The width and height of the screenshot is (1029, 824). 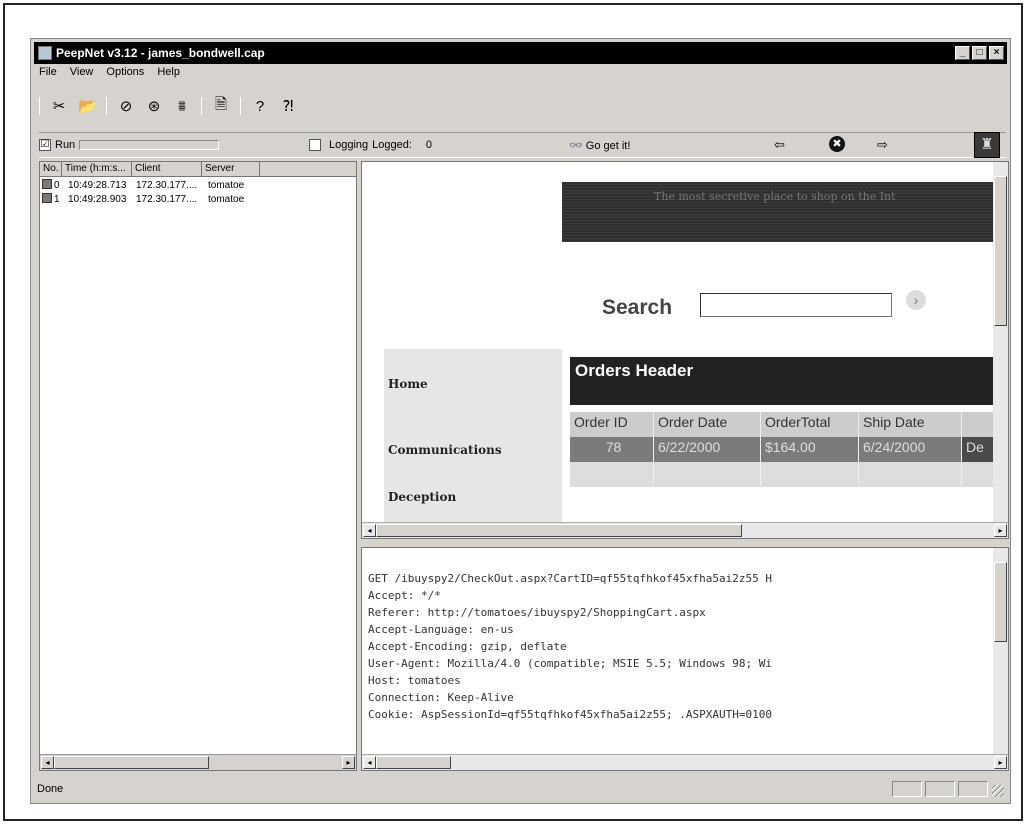 What do you see at coordinates (97, 185) in the screenshot?
I see `packet-time: 10:49:28.713` at bounding box center [97, 185].